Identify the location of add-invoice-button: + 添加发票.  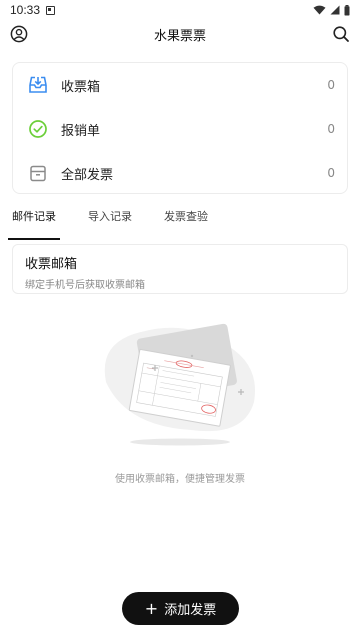
(180, 608).